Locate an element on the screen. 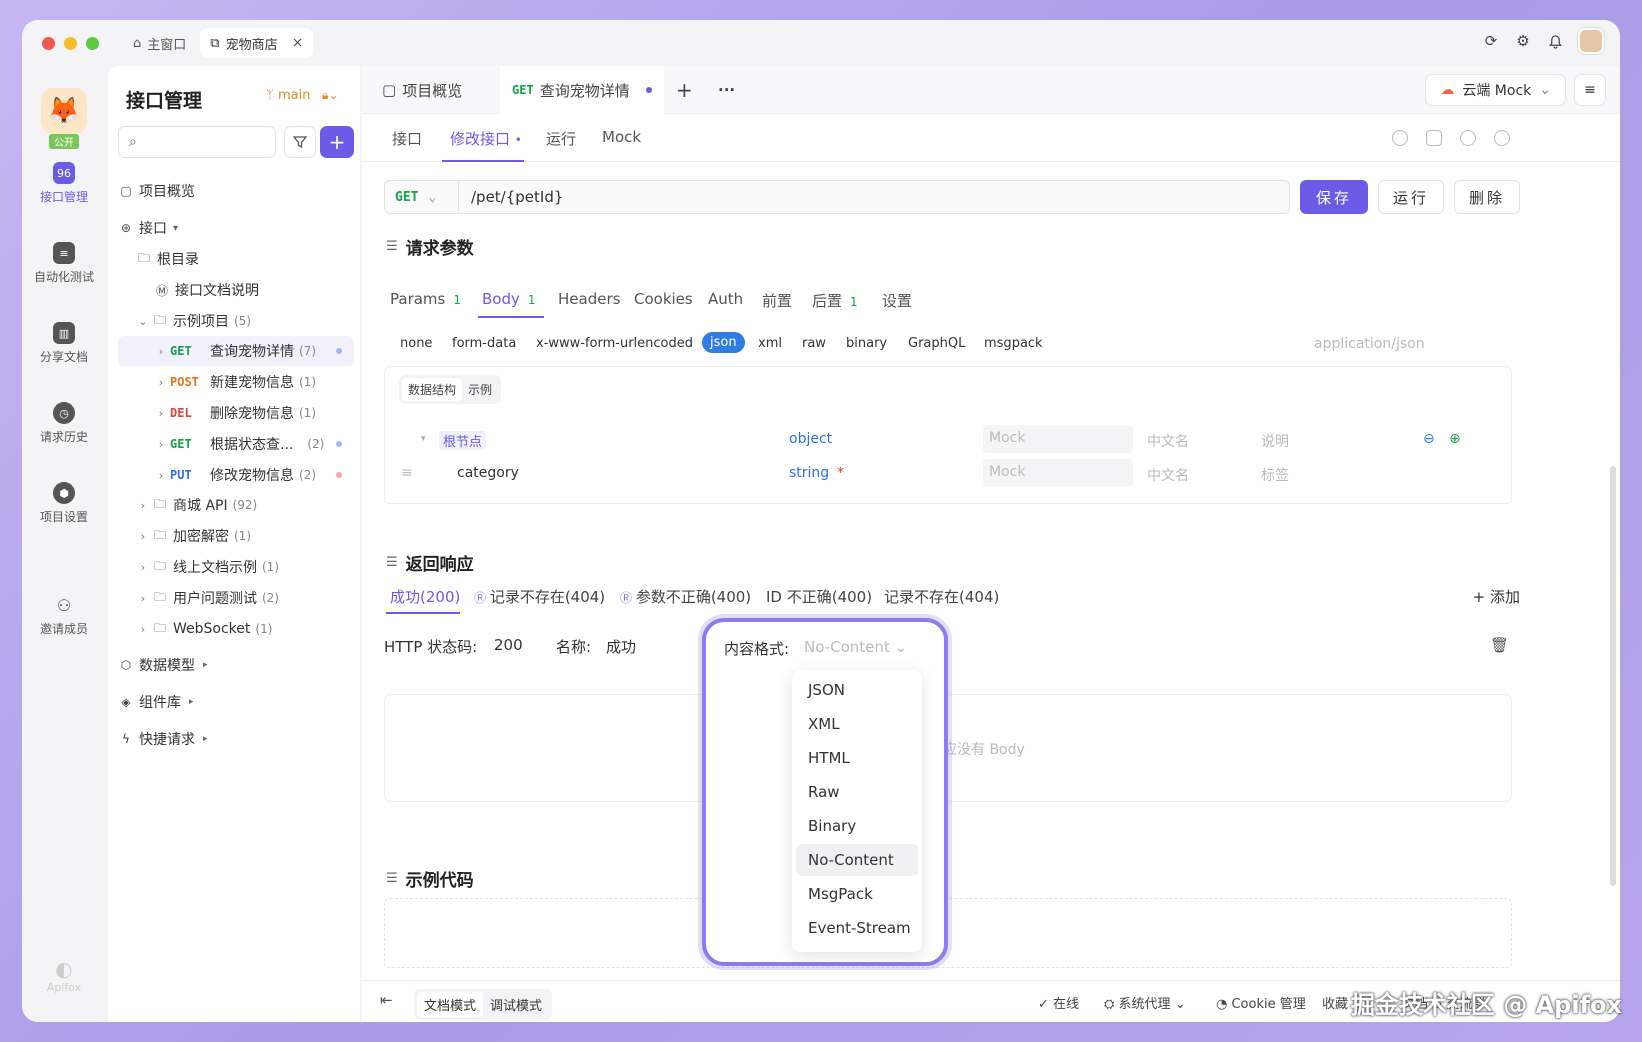  tab-edit-api: 修改接口 • is located at coordinates (486, 138).